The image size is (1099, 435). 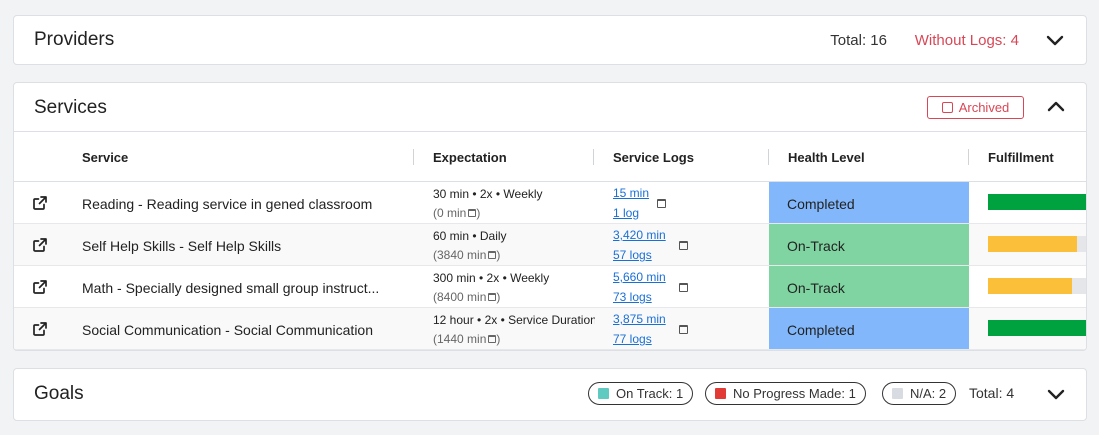 What do you see at coordinates (967, 40) in the screenshot?
I see `providers-without-logs: Without Logs: 4` at bounding box center [967, 40].